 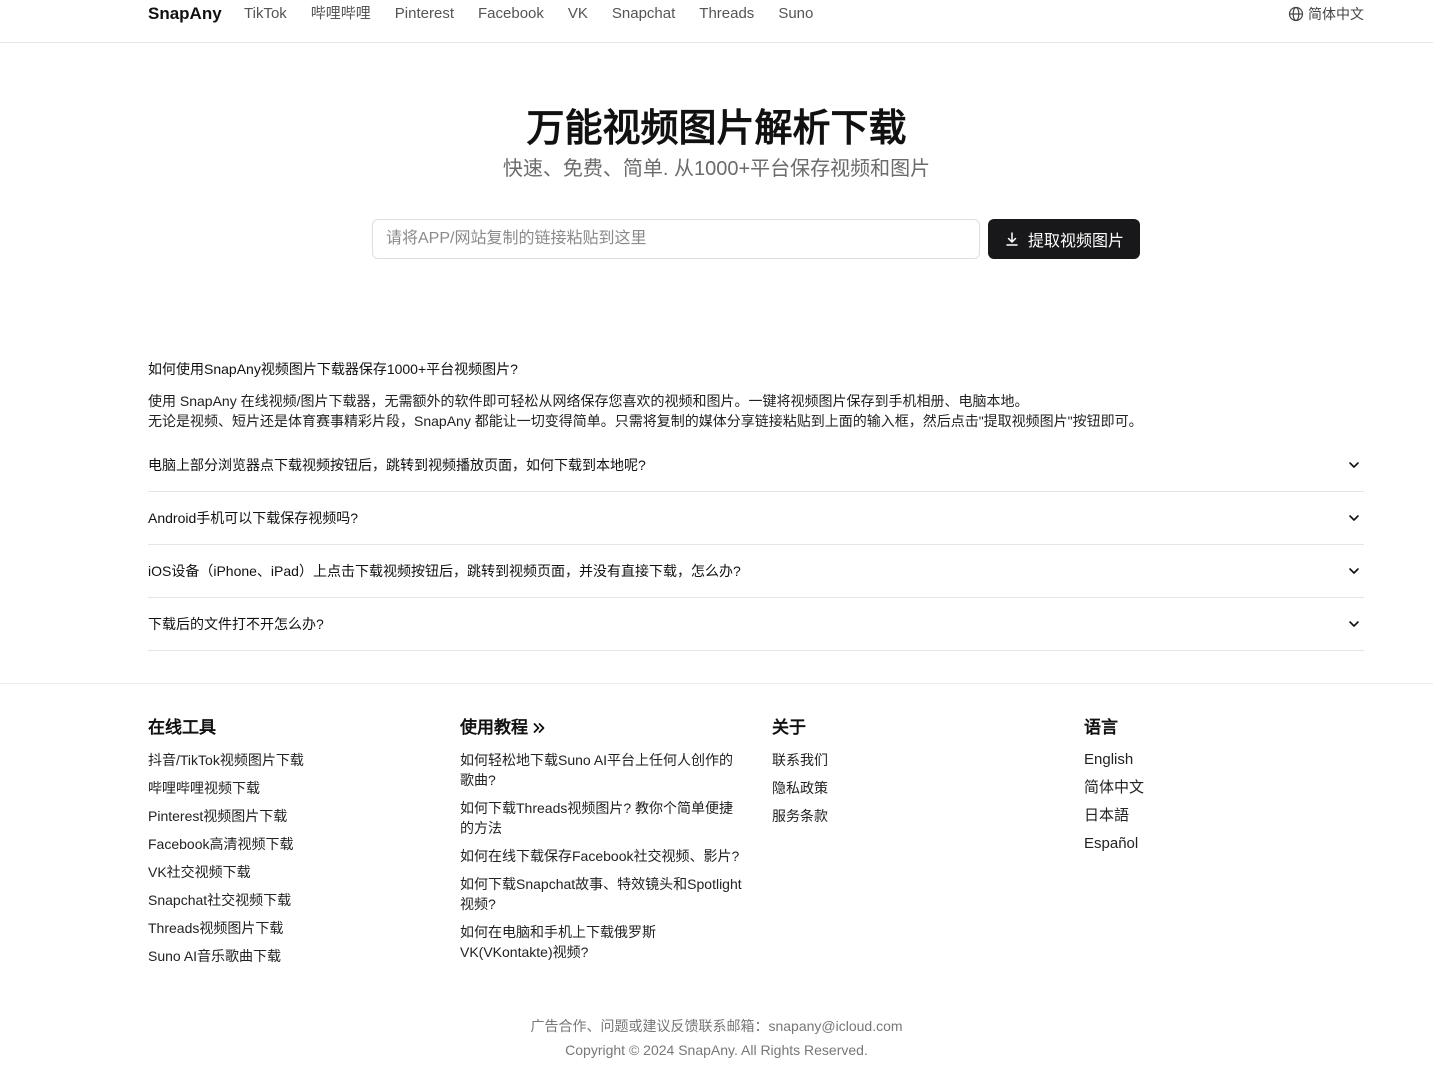 What do you see at coordinates (676, 239) in the screenshot?
I see `url-input` at bounding box center [676, 239].